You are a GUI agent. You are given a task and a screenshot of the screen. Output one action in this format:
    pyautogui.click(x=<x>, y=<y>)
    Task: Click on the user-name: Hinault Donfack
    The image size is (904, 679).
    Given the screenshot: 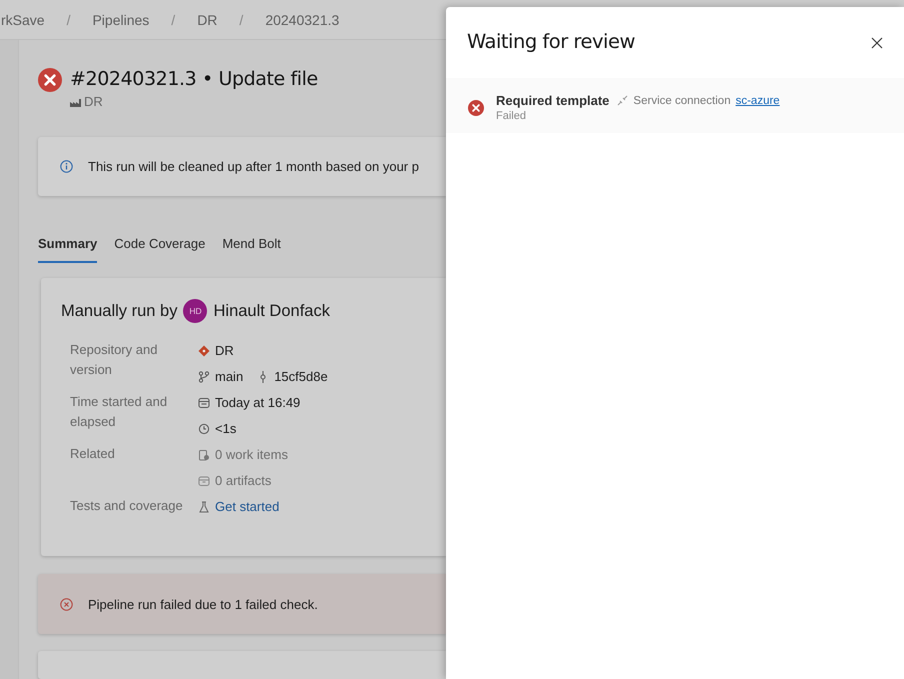 What is the action you would take?
    pyautogui.click(x=271, y=311)
    